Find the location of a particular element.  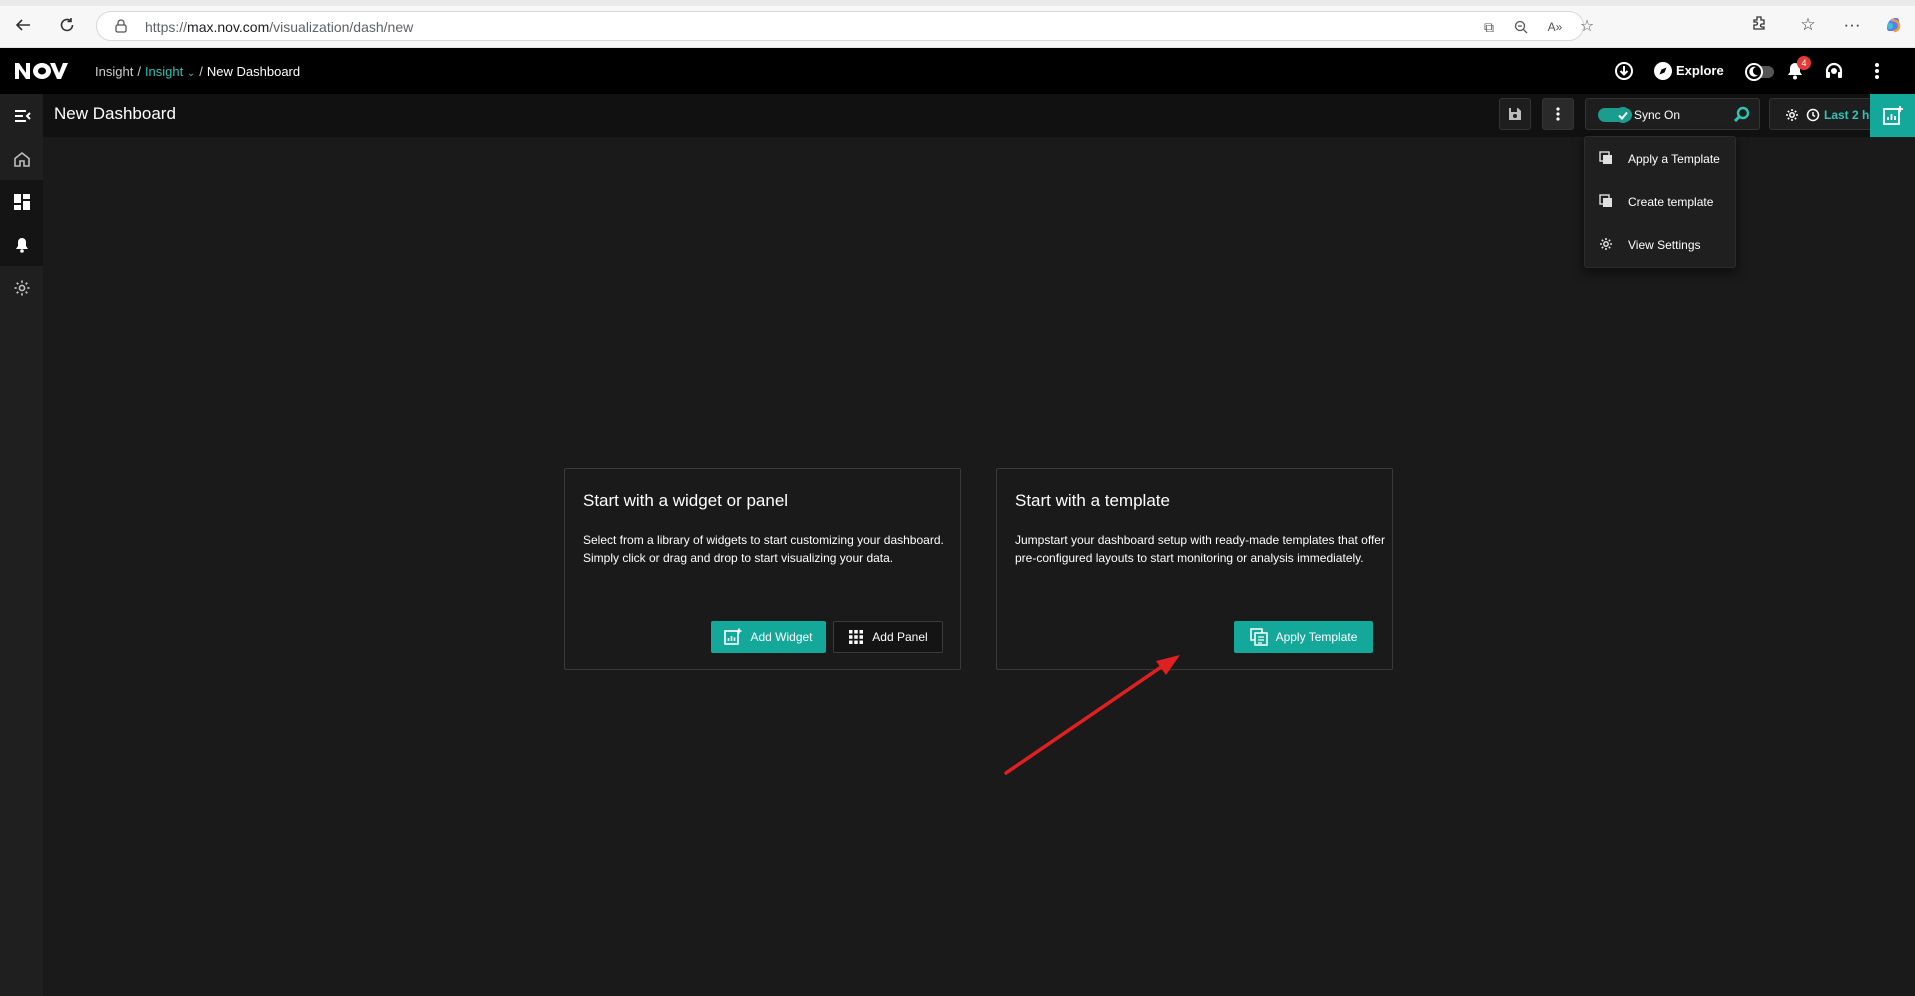

apply-template-button: Apply Template is located at coordinates (1303, 637).